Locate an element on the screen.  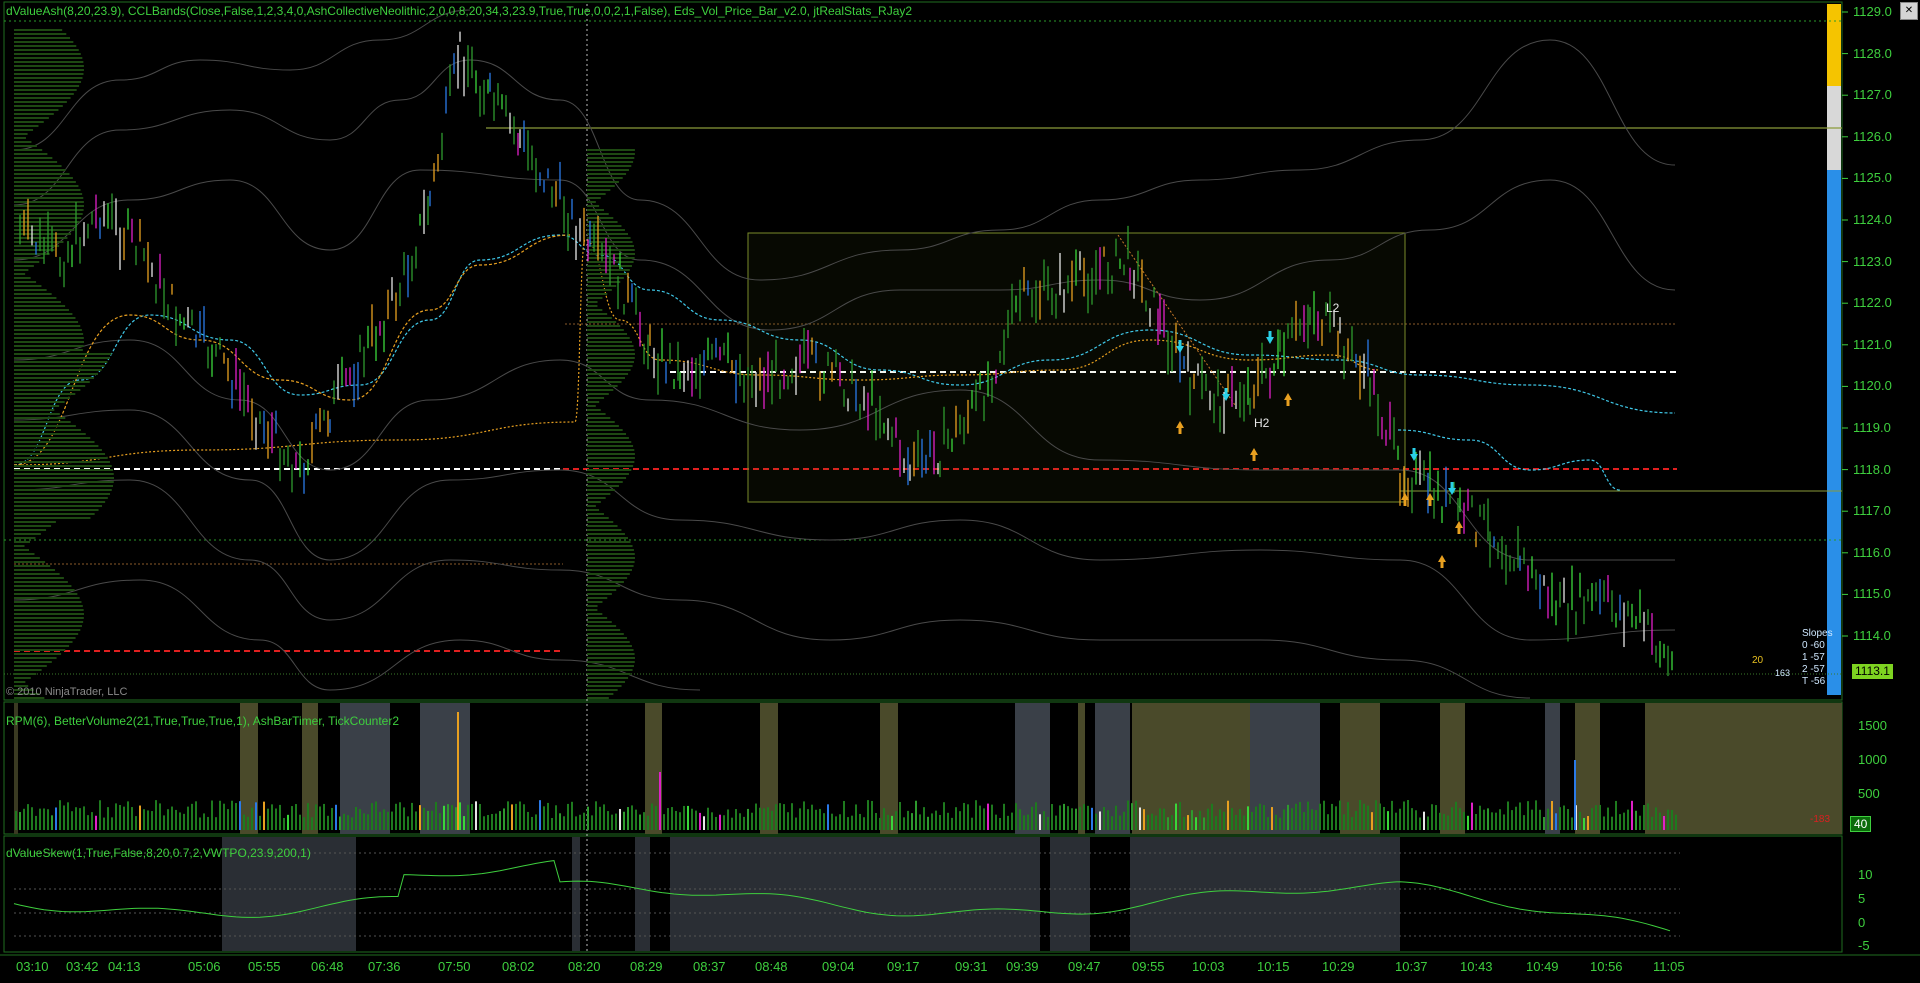
price-axis-tick: 1118.0 is located at coordinates (1872, 469).